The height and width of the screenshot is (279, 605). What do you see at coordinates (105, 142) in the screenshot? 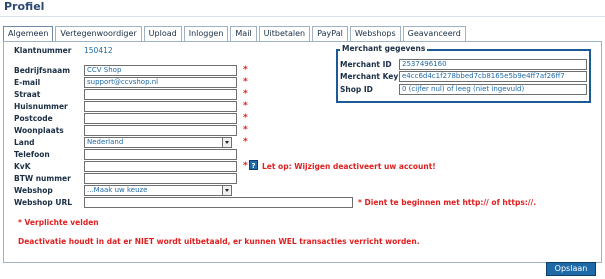
I see `land-select-value: Nederland` at bounding box center [105, 142].